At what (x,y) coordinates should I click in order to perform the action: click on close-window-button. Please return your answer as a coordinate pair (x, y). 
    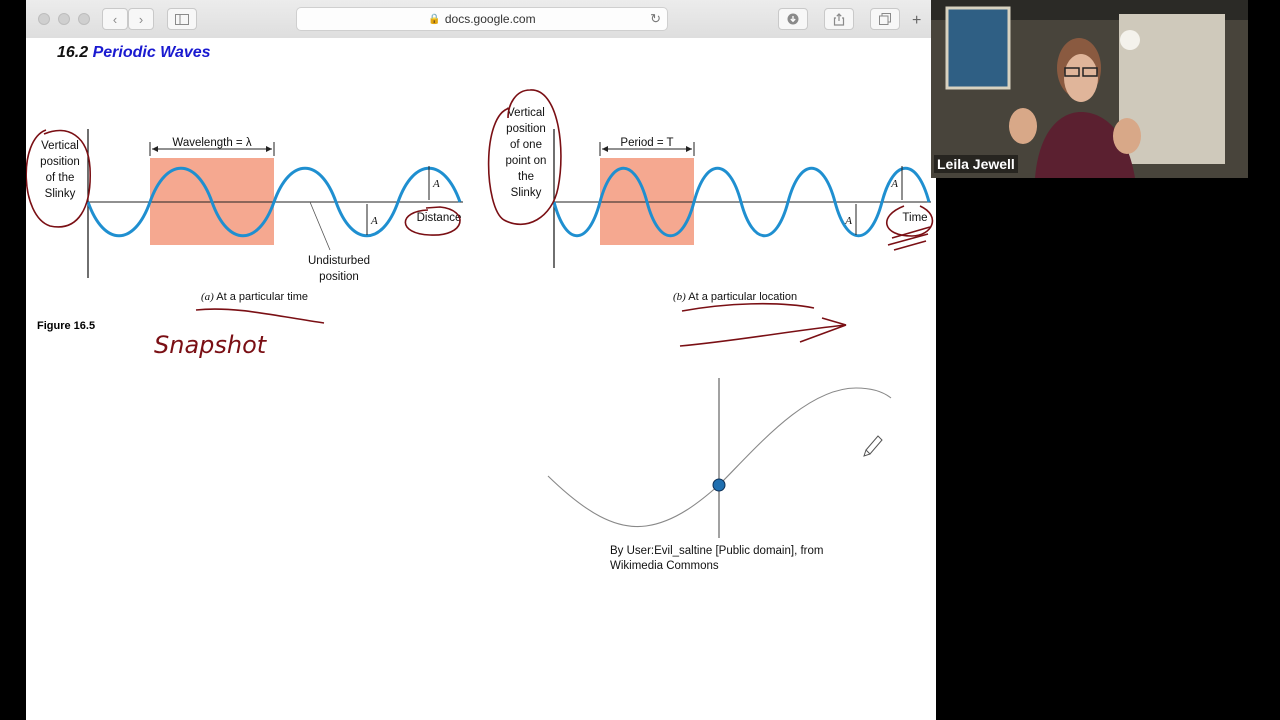
    Looking at the image, I should click on (44, 19).